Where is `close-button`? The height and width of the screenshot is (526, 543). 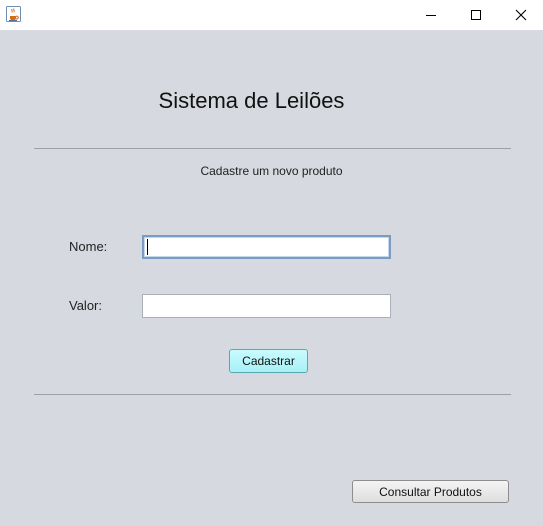
close-button is located at coordinates (520, 15).